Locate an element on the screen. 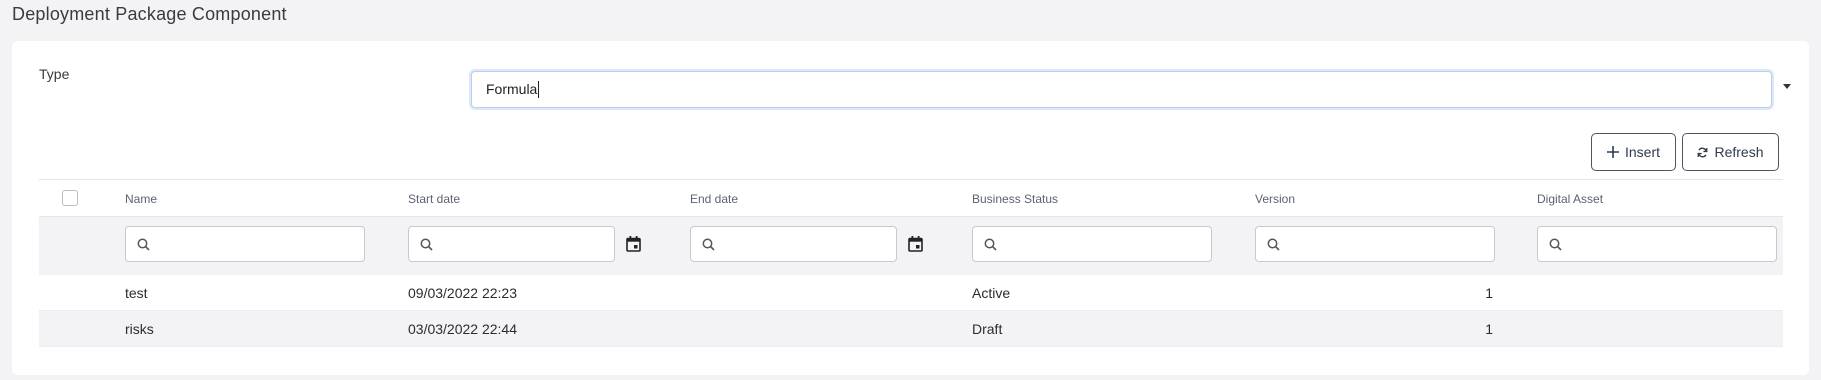  insert-button: Insert is located at coordinates (1633, 152).